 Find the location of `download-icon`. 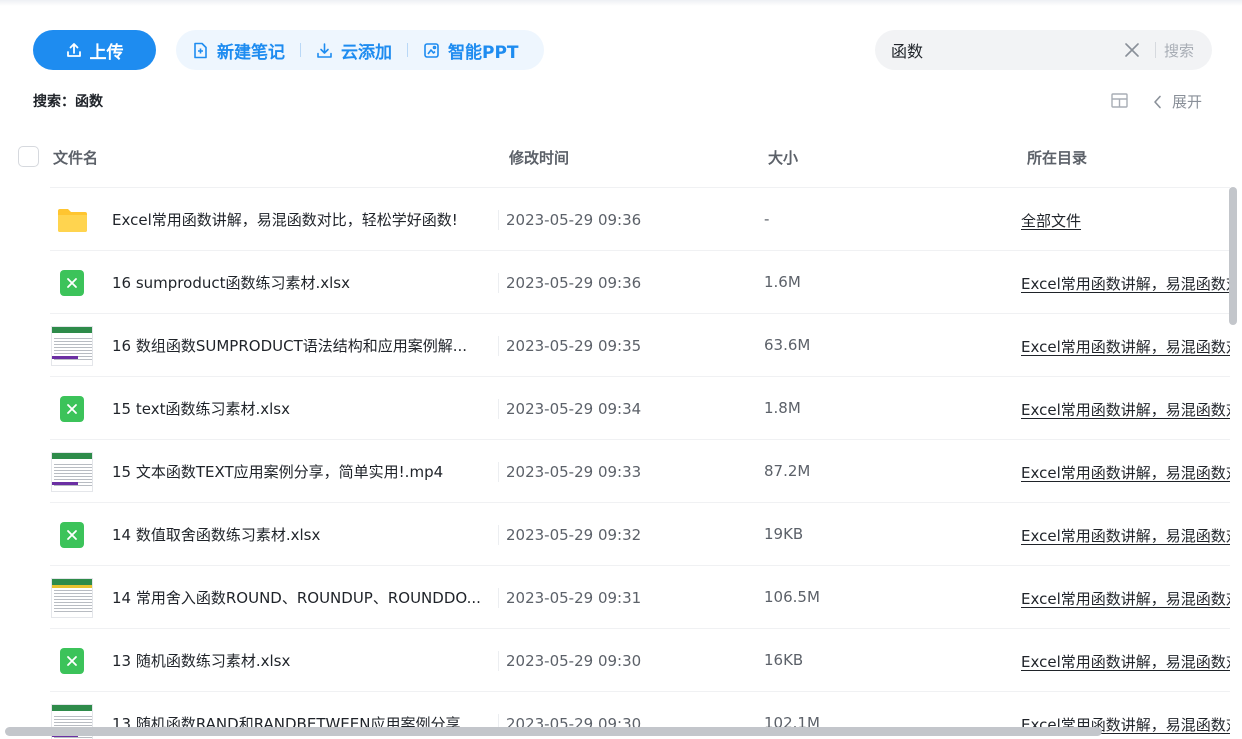

download-icon is located at coordinates (324, 50).